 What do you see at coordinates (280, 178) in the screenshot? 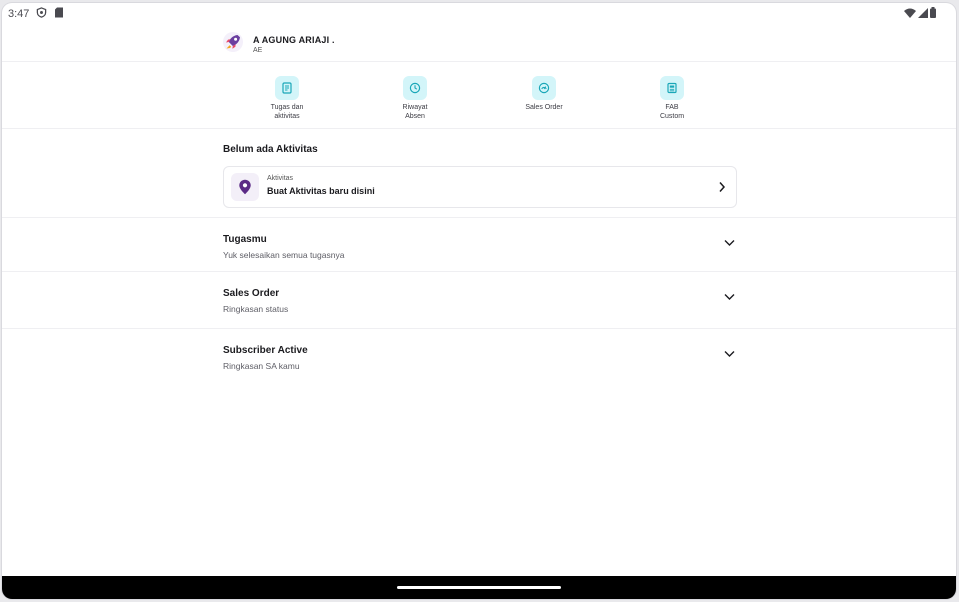
I see `activity-card-label: Aktivitas` at bounding box center [280, 178].